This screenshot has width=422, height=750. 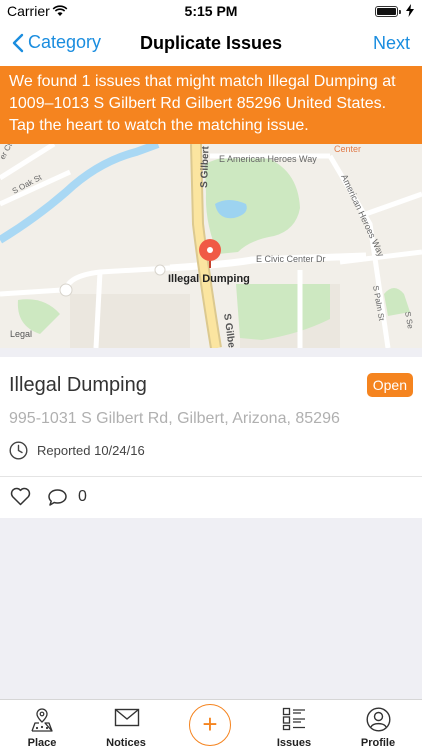 I want to click on mail-icon, so click(x=127, y=720).